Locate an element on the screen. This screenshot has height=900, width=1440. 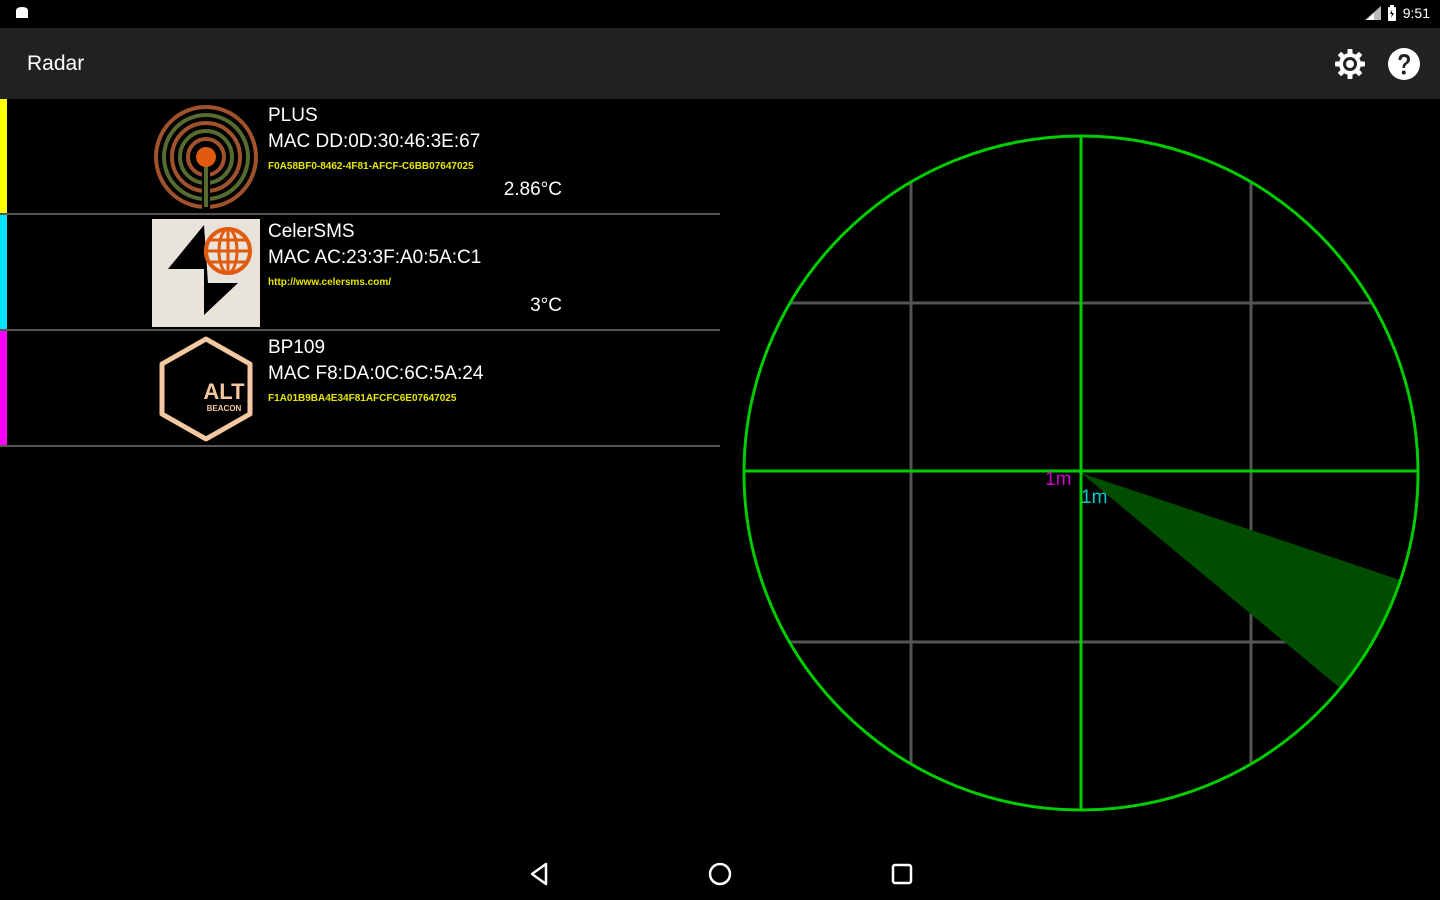
alt-beacon-icon: ALT BEACON is located at coordinates (206, 389).